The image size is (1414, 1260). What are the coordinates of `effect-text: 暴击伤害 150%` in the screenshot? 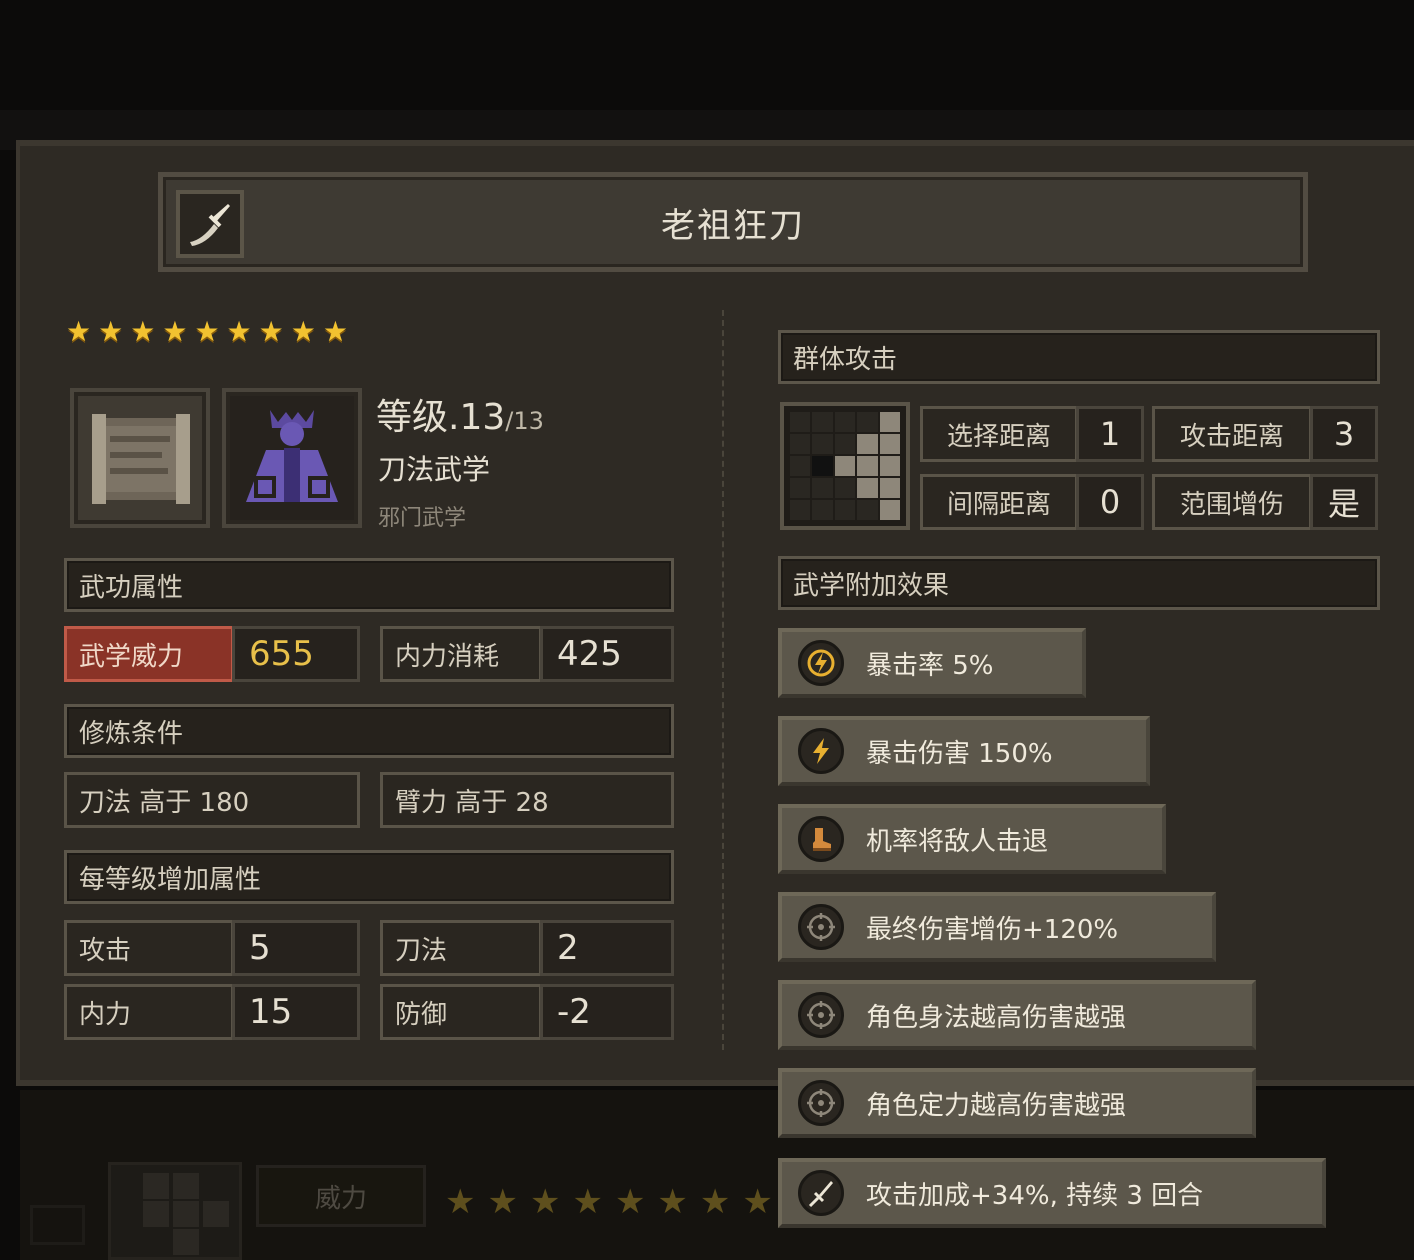 It's located at (959, 753).